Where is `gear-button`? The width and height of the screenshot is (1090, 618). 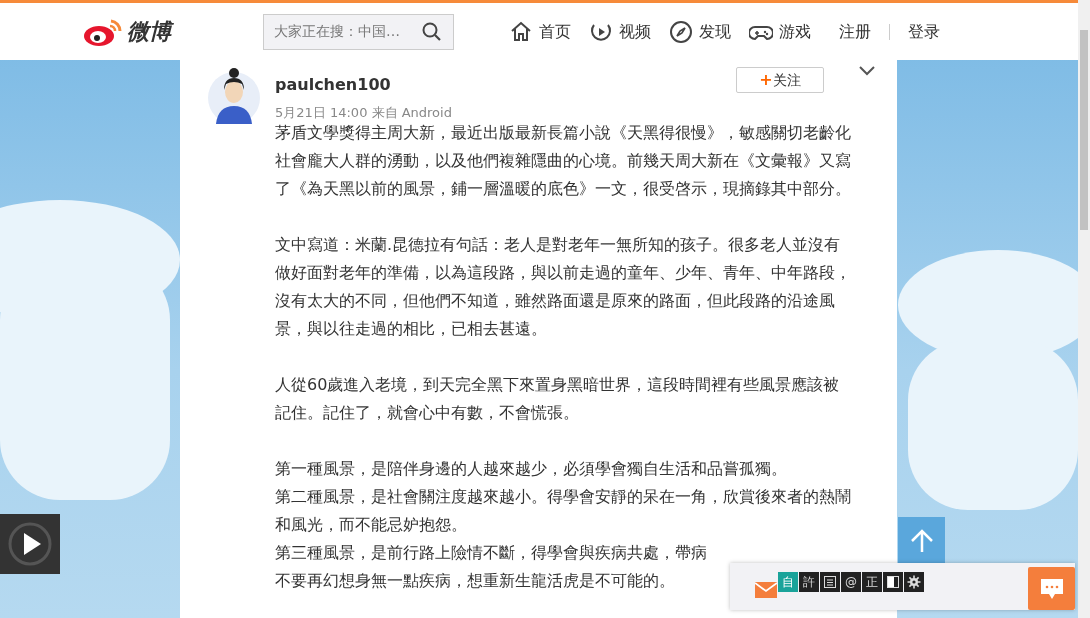 gear-button is located at coordinates (914, 582).